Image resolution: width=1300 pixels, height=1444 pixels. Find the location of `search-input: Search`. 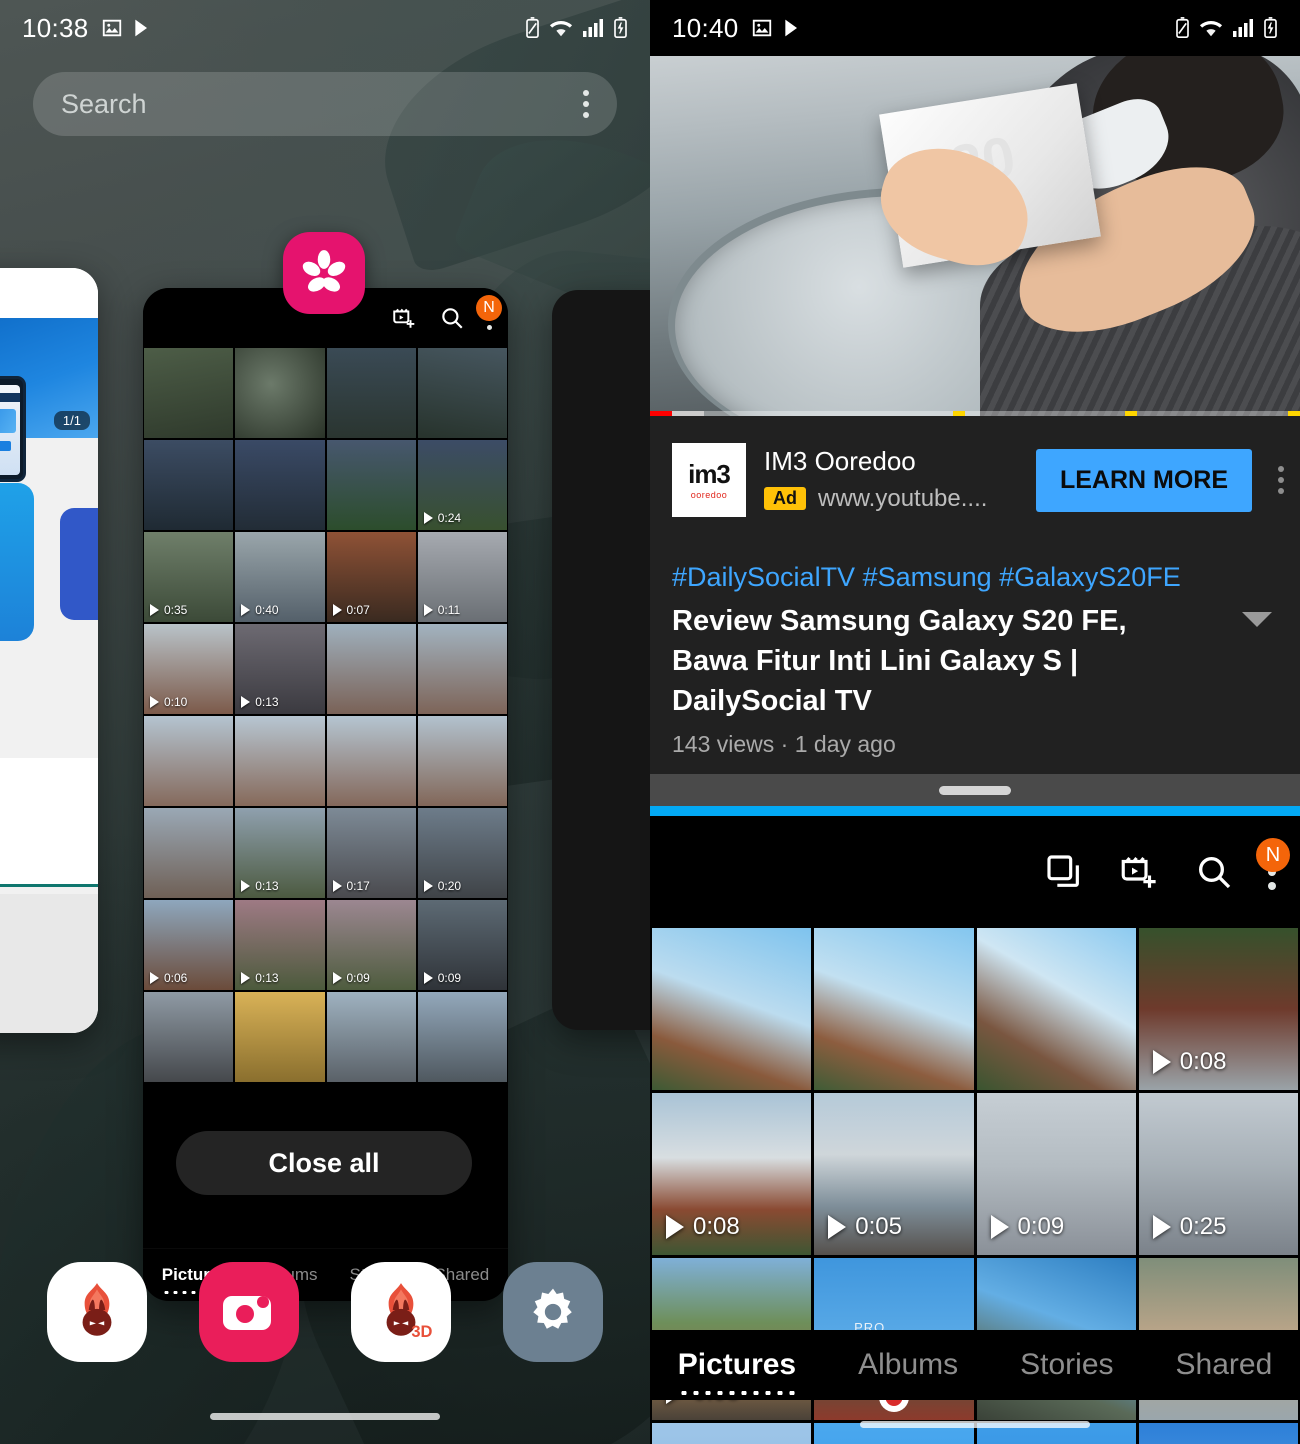

search-input: Search is located at coordinates (104, 104).